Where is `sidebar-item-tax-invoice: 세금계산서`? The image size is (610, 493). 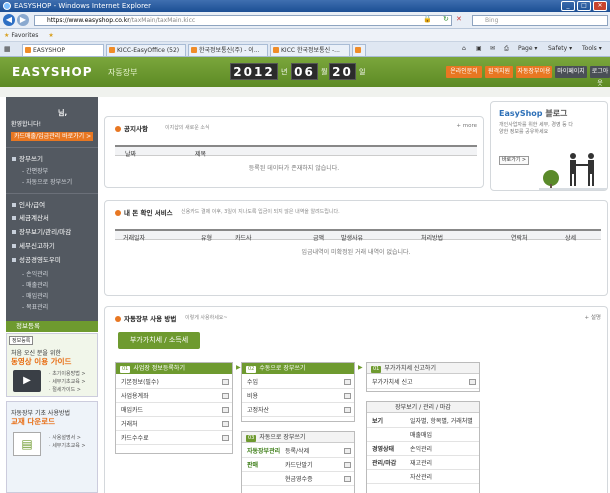 sidebar-item-tax-invoice: 세금계산서 is located at coordinates (30, 217).